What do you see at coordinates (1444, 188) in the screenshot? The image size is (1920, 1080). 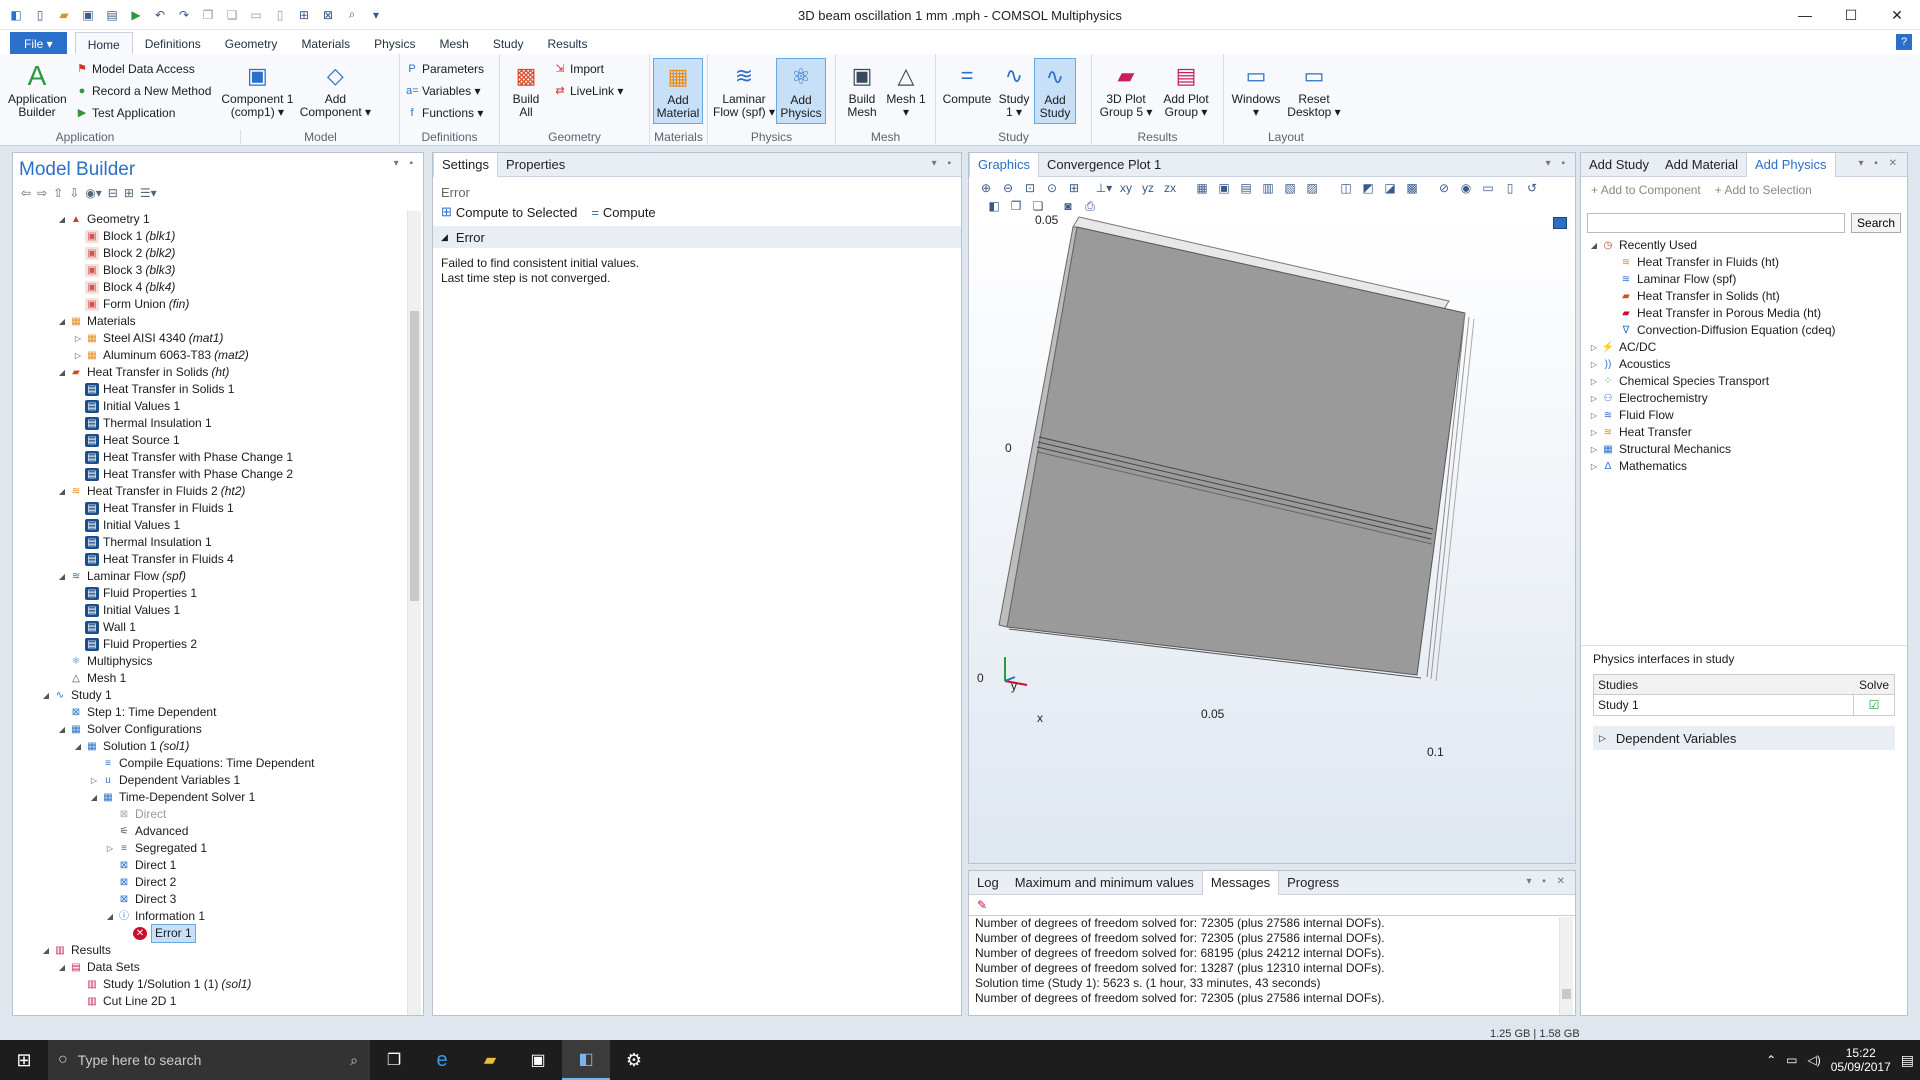 I see `clear-selection-icon: ⊘` at bounding box center [1444, 188].